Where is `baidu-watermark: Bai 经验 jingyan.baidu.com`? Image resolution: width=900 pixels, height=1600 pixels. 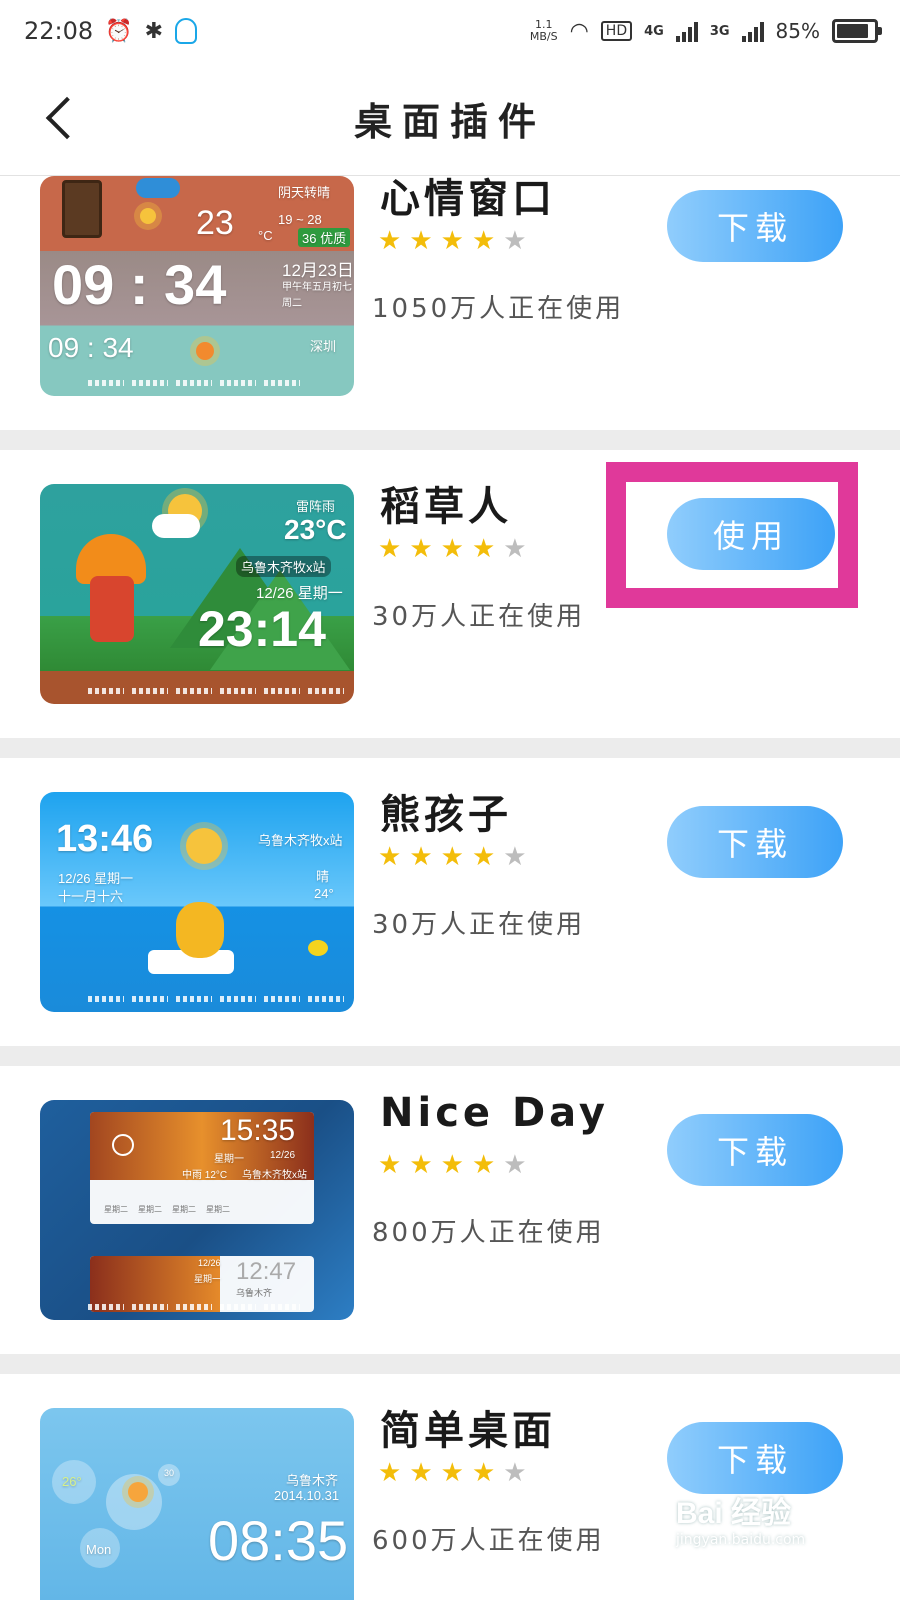 baidu-watermark: Bai 经验 jingyan.baidu.com is located at coordinates (776, 1523).